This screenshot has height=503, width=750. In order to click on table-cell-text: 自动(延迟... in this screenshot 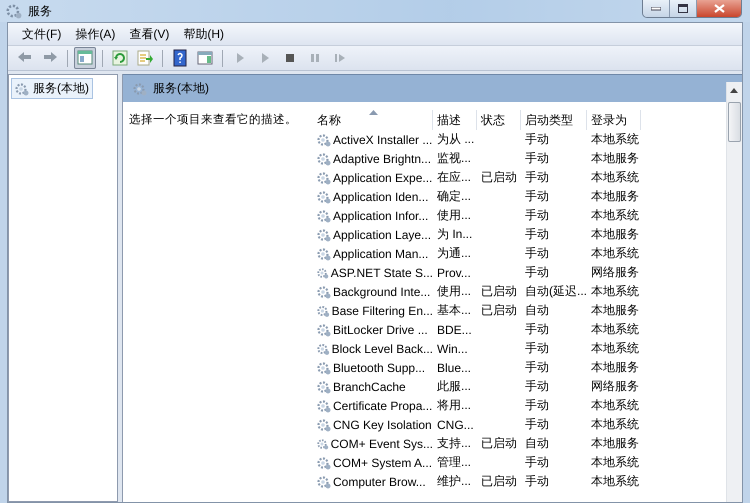, I will do `click(555, 291)`.